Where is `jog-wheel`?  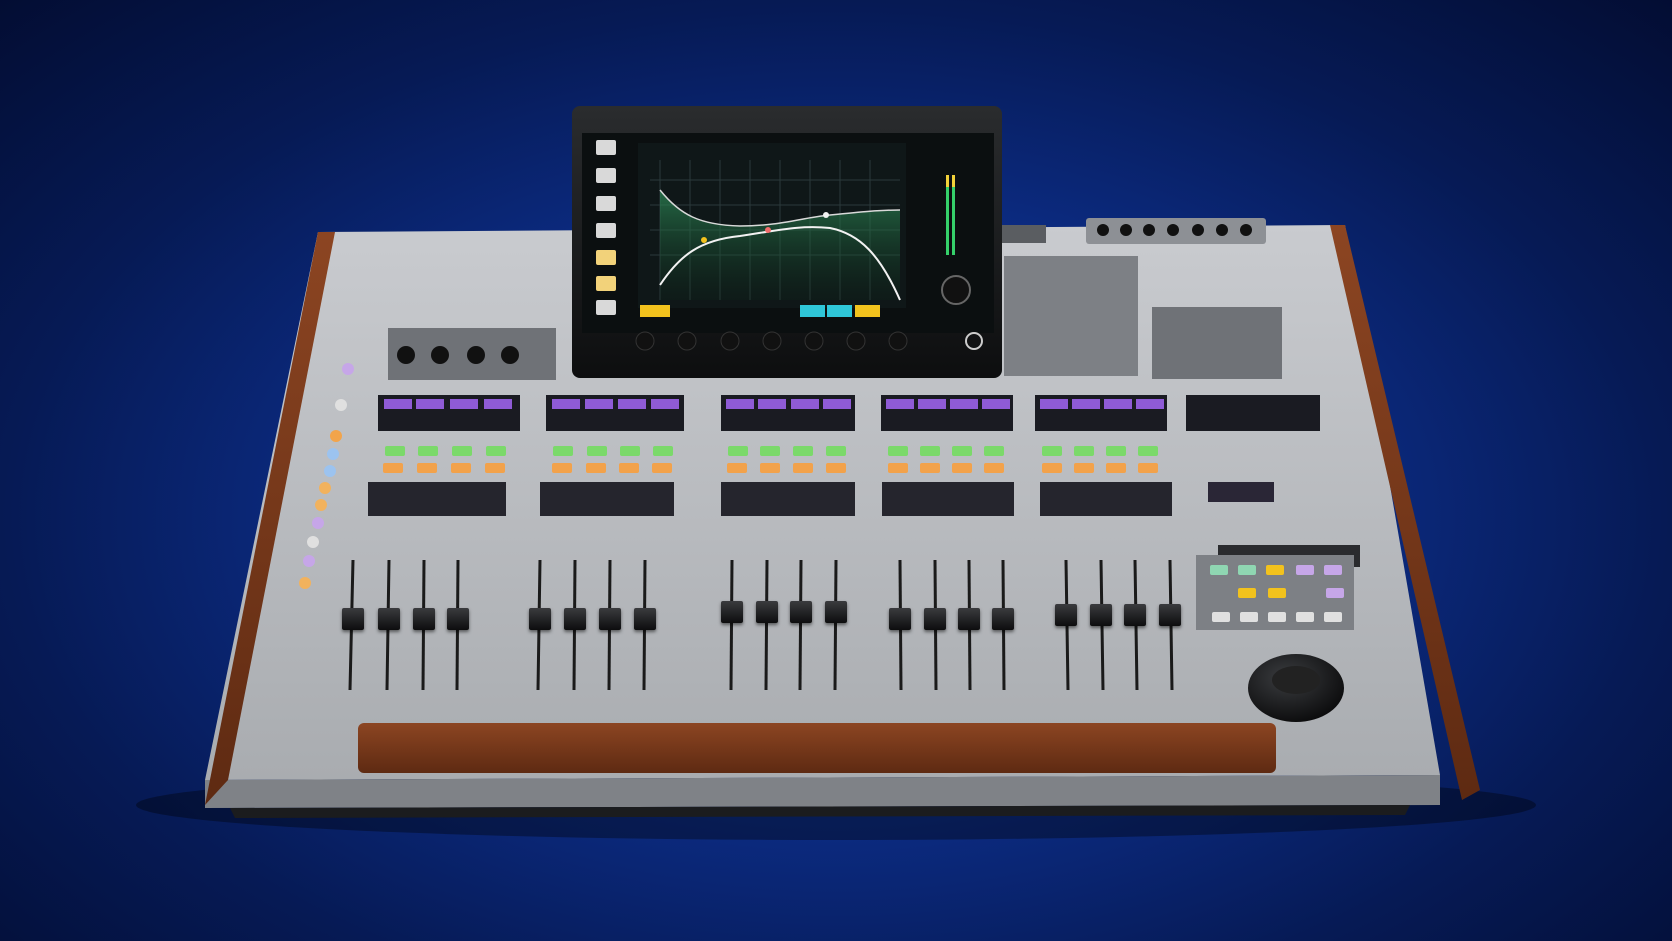
jog-wheel is located at coordinates (1296, 688).